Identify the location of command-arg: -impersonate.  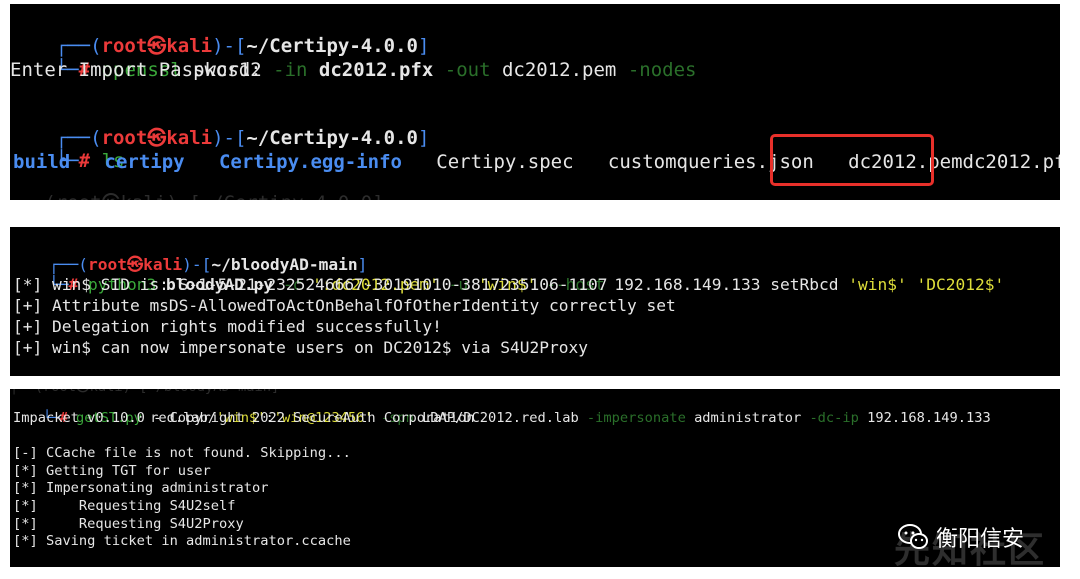
(632, 418).